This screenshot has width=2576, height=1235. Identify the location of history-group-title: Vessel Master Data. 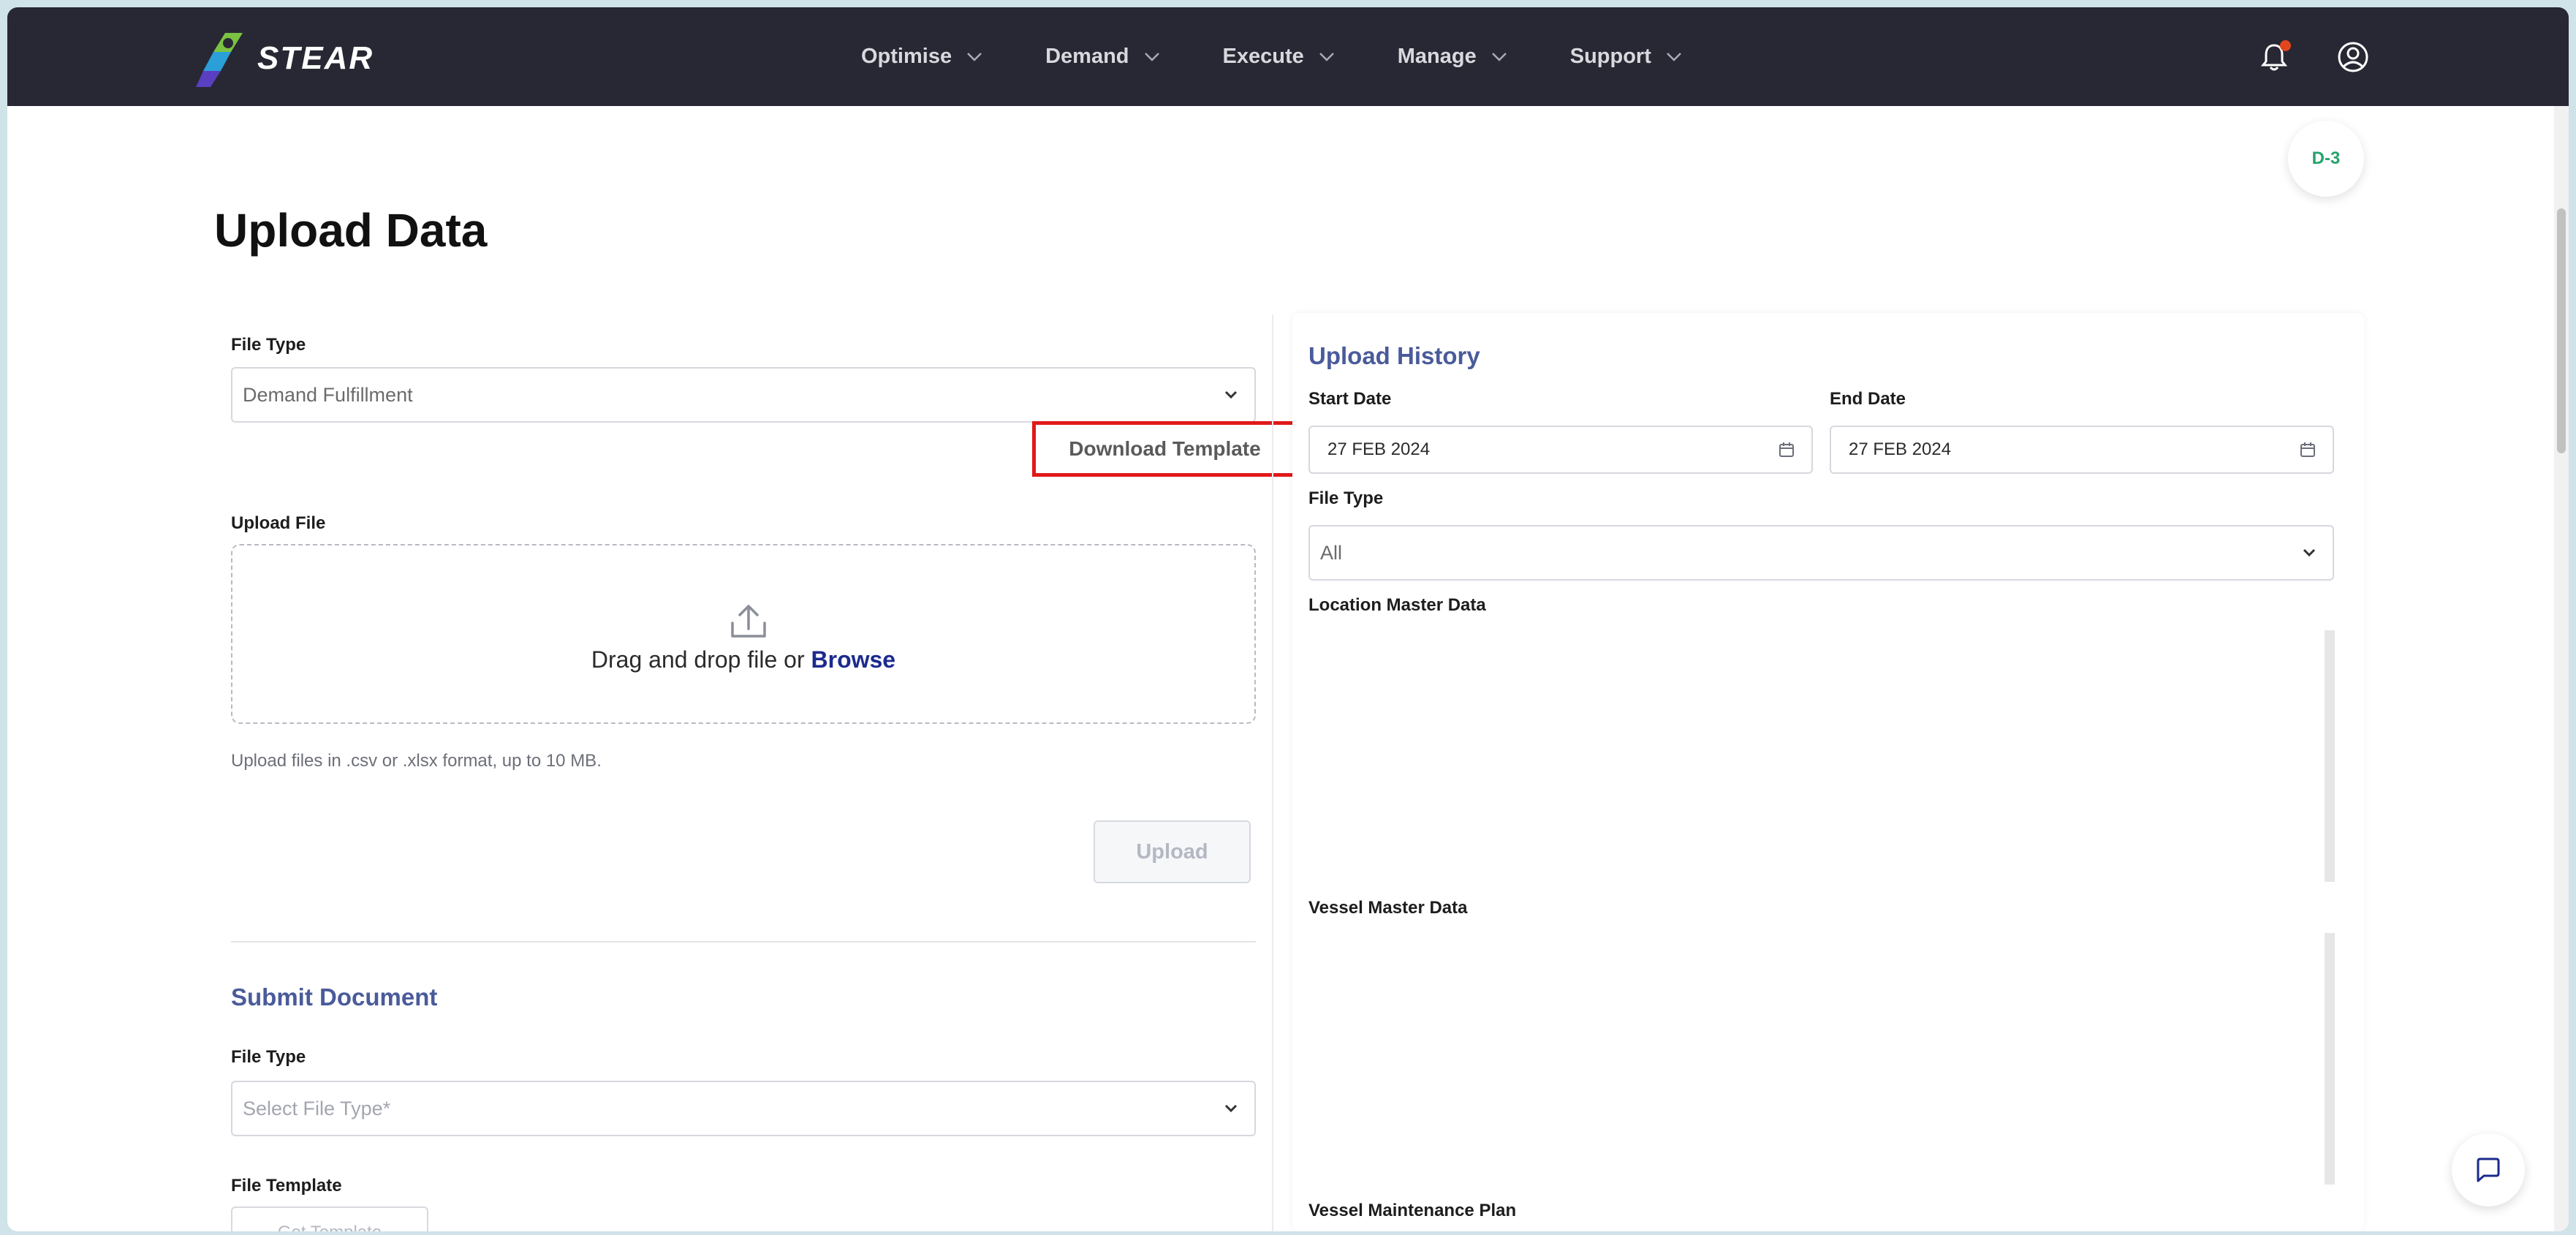
(1388, 908).